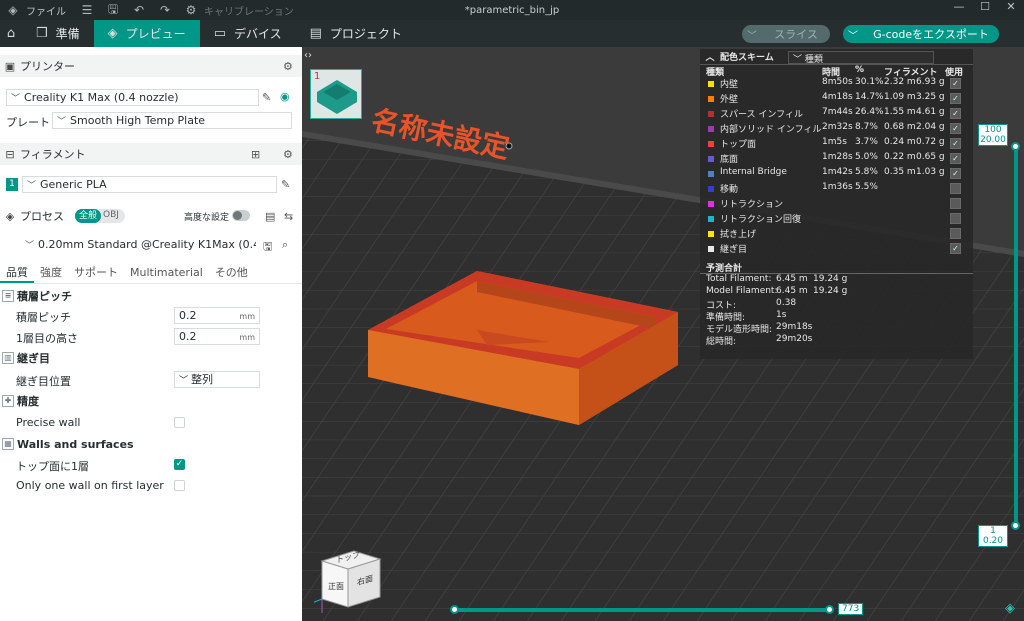 This screenshot has width=1024, height=621. Describe the element at coordinates (52, 466) in the screenshot. I see `top-one-wall-label: トップ面に1層` at that location.